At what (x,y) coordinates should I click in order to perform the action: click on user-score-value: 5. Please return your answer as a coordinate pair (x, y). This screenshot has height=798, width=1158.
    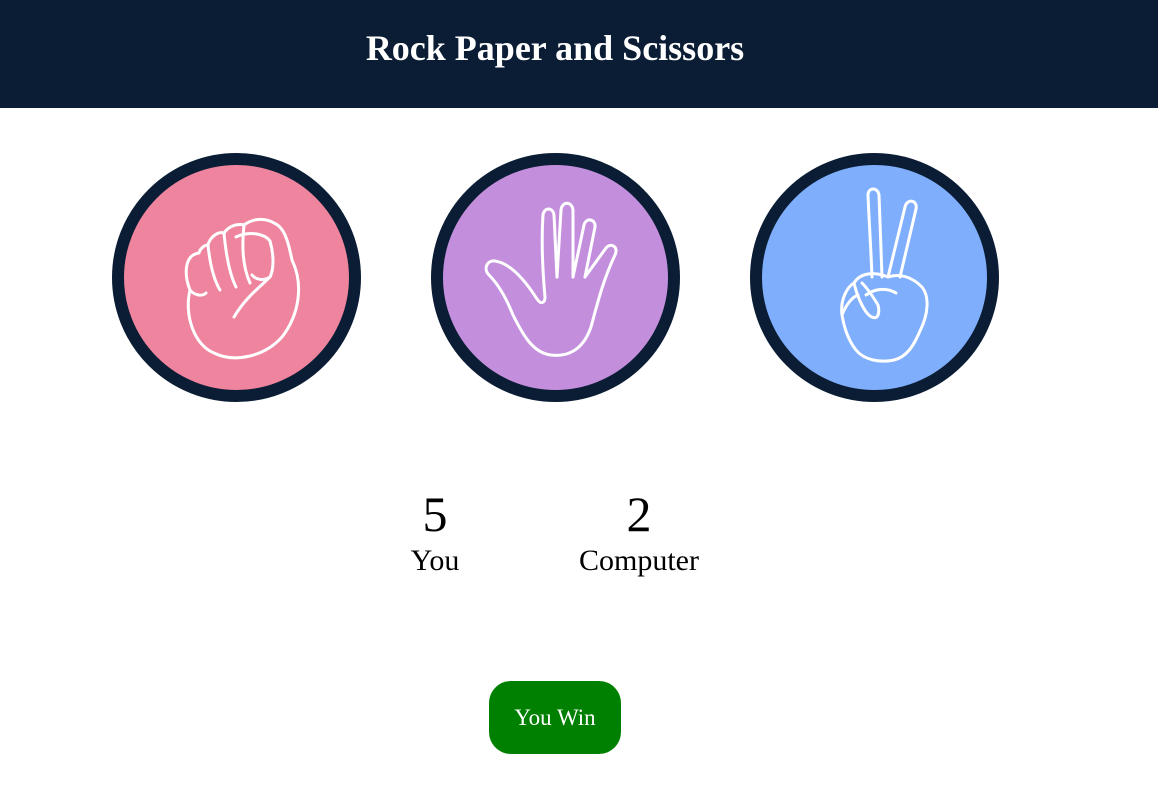
    Looking at the image, I should click on (435, 514).